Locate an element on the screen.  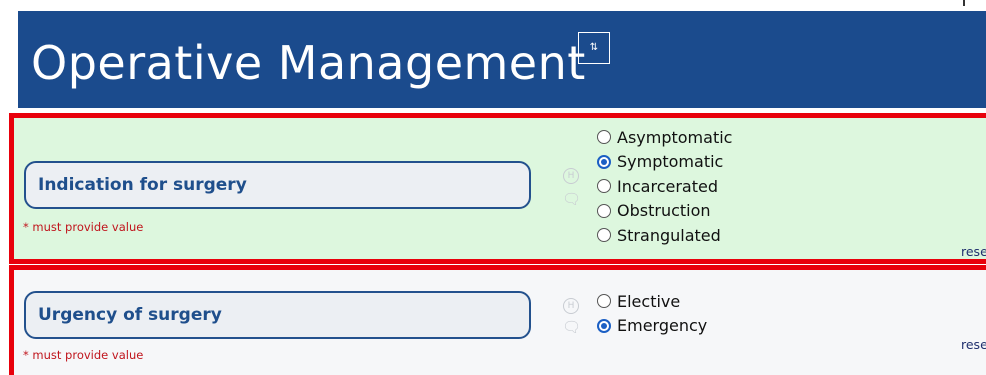
field-label-indication: Indication for surgery is located at coordinates (277, 185).